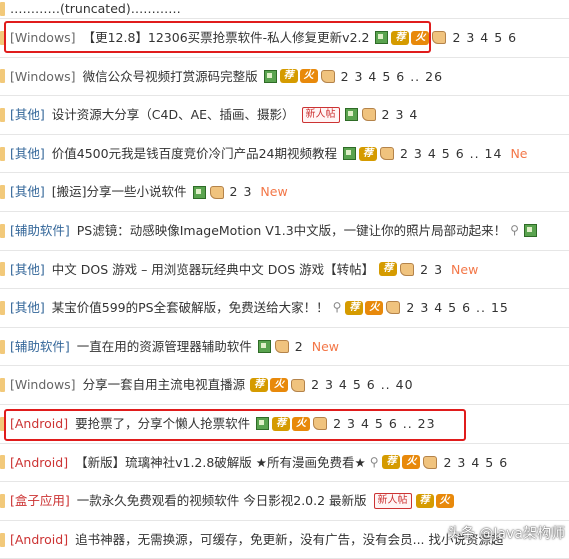  What do you see at coordinates (119, 192) in the screenshot?
I see `thread-title: [搬运]分享一些小说软件` at bounding box center [119, 192].